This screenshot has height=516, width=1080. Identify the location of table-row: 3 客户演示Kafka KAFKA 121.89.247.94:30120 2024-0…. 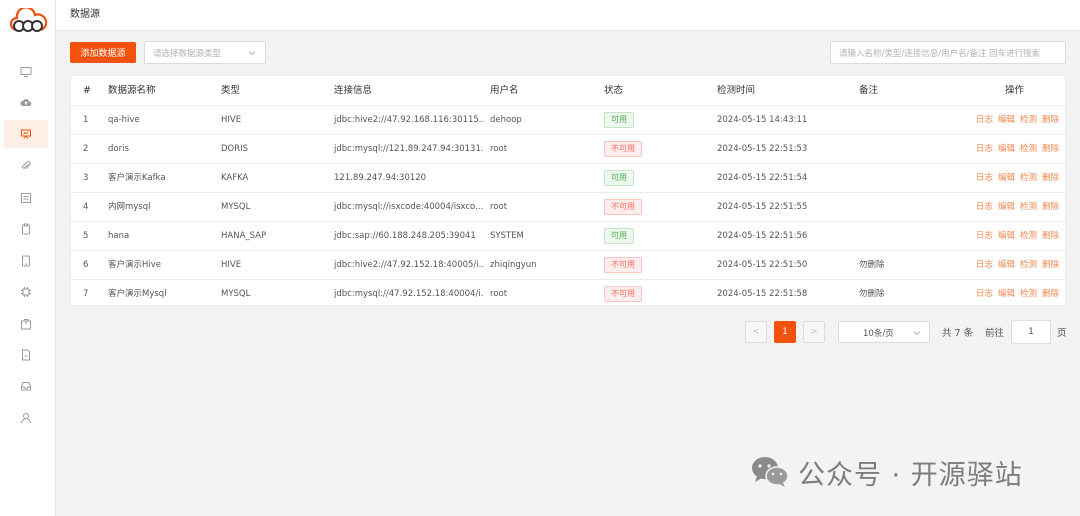
(569, 177).